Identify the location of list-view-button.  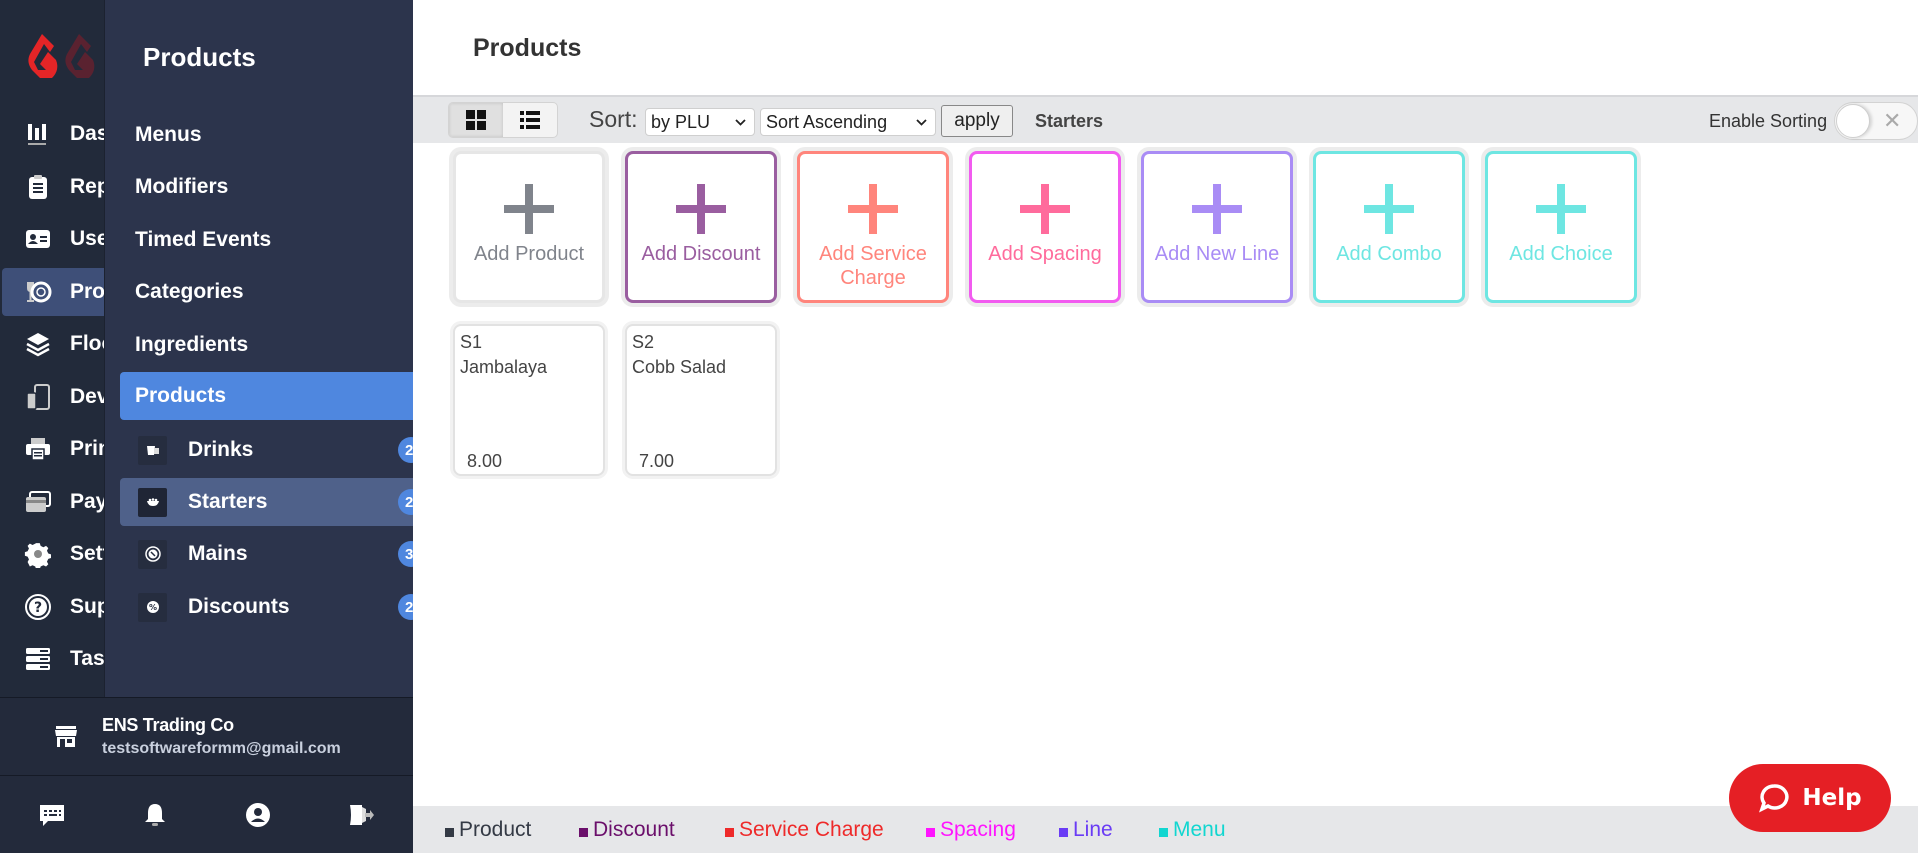
(530, 120).